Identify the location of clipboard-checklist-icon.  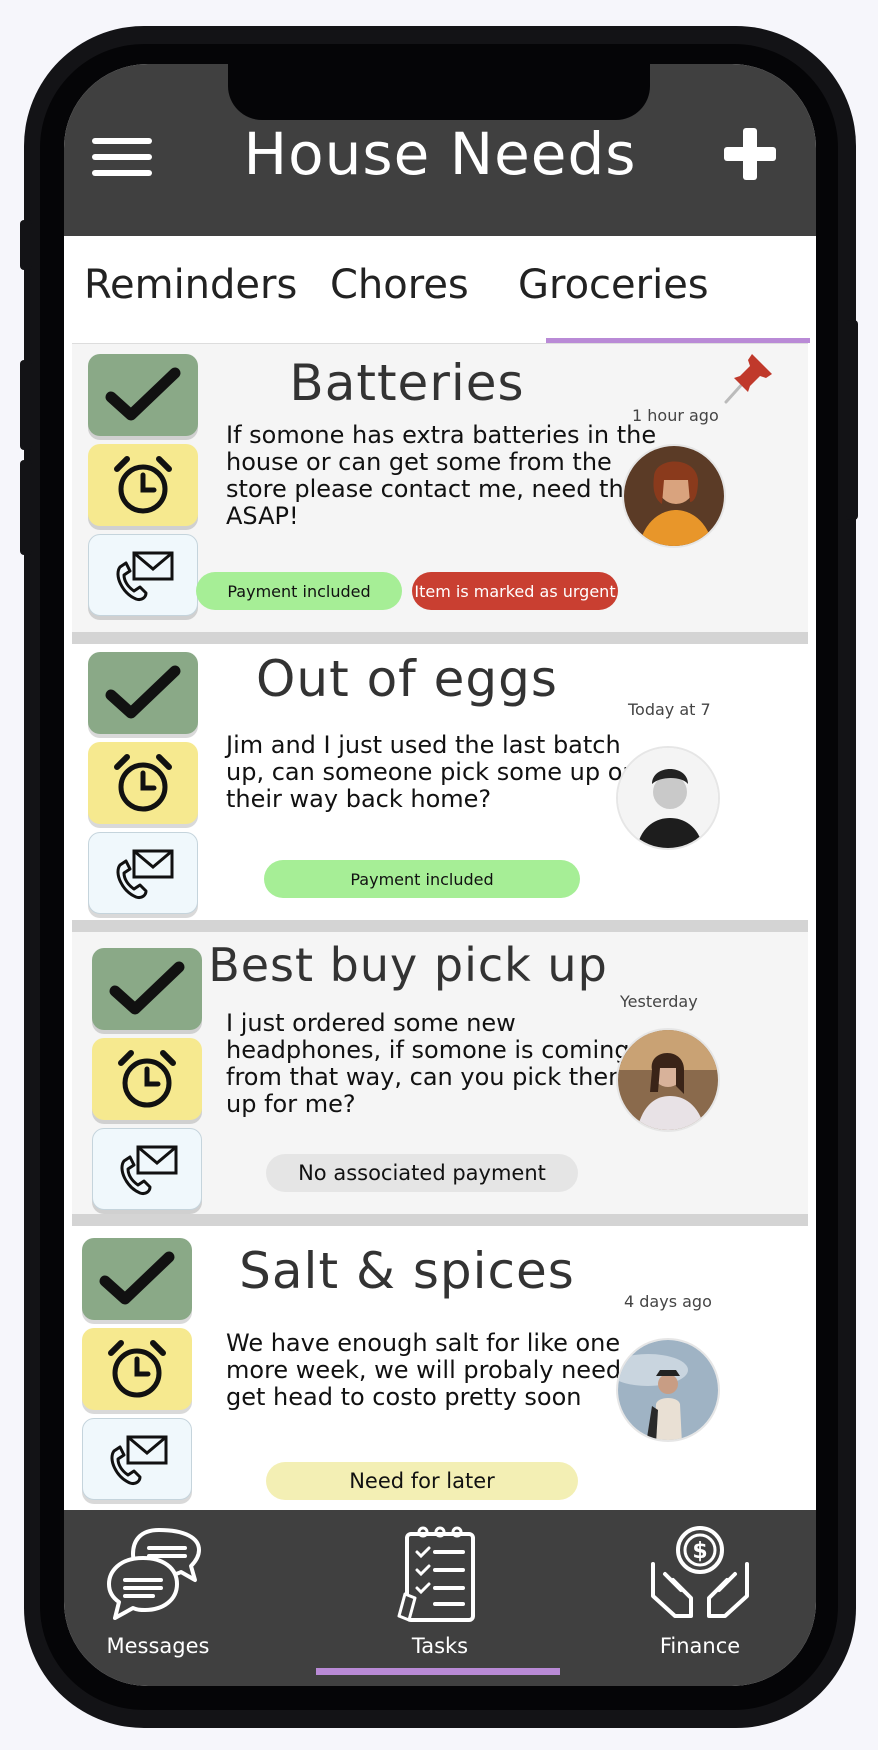
(436, 1574).